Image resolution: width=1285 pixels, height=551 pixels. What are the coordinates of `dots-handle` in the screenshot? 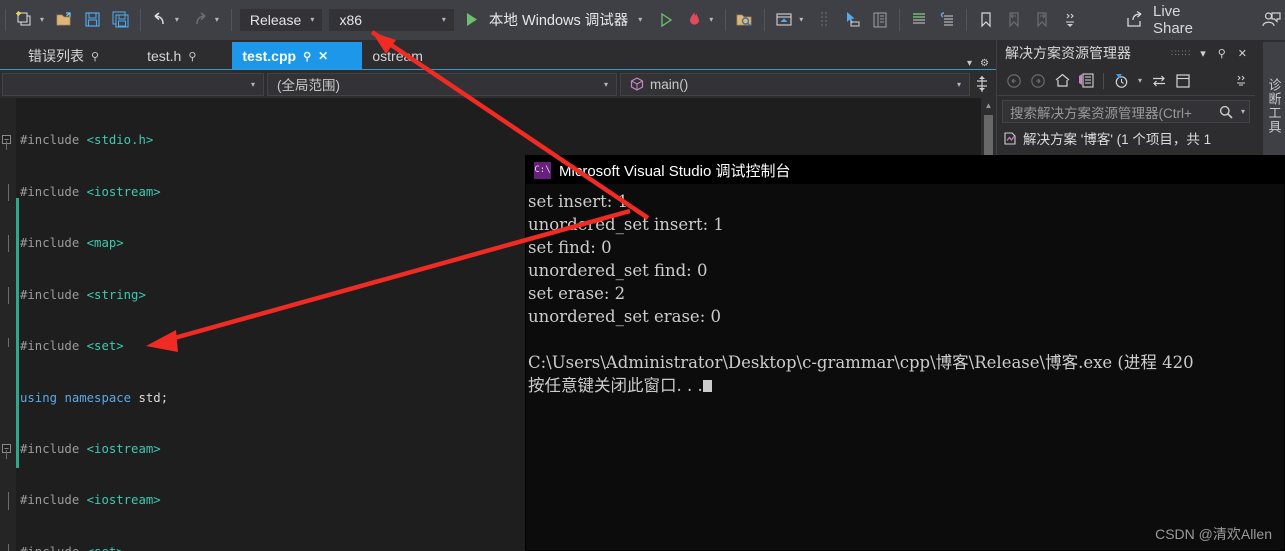 It's located at (824, 20).